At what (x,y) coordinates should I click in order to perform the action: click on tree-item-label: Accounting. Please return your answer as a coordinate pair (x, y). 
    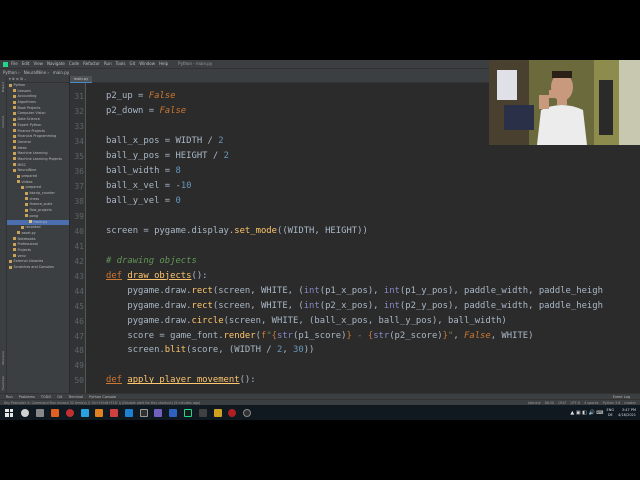
    Looking at the image, I should click on (27, 96).